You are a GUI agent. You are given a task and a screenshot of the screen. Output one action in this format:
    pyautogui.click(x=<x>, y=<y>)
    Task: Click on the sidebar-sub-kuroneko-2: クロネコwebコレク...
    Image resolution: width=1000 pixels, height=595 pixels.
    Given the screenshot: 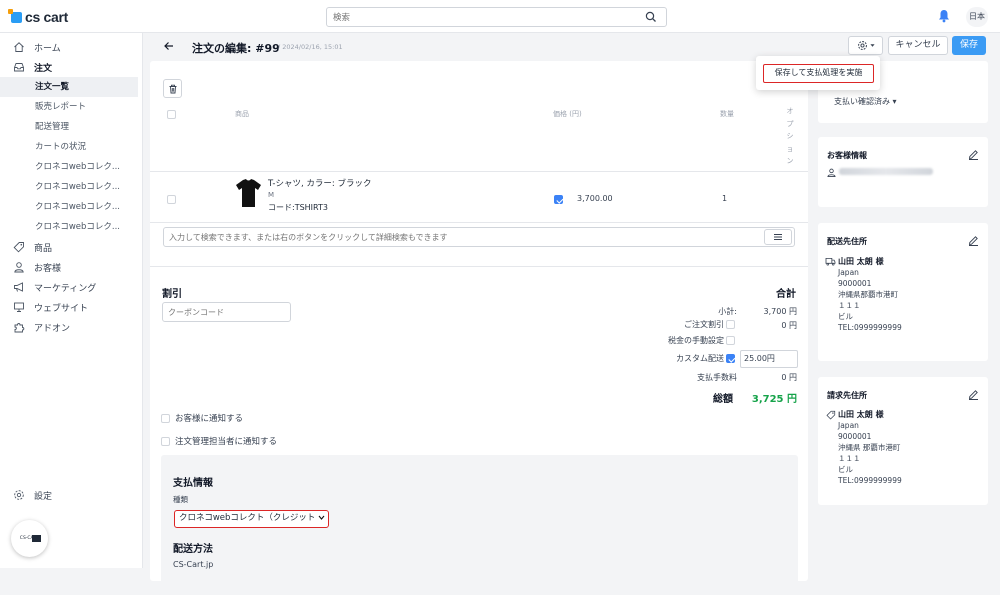 What is the action you would take?
    pyautogui.click(x=69, y=187)
    